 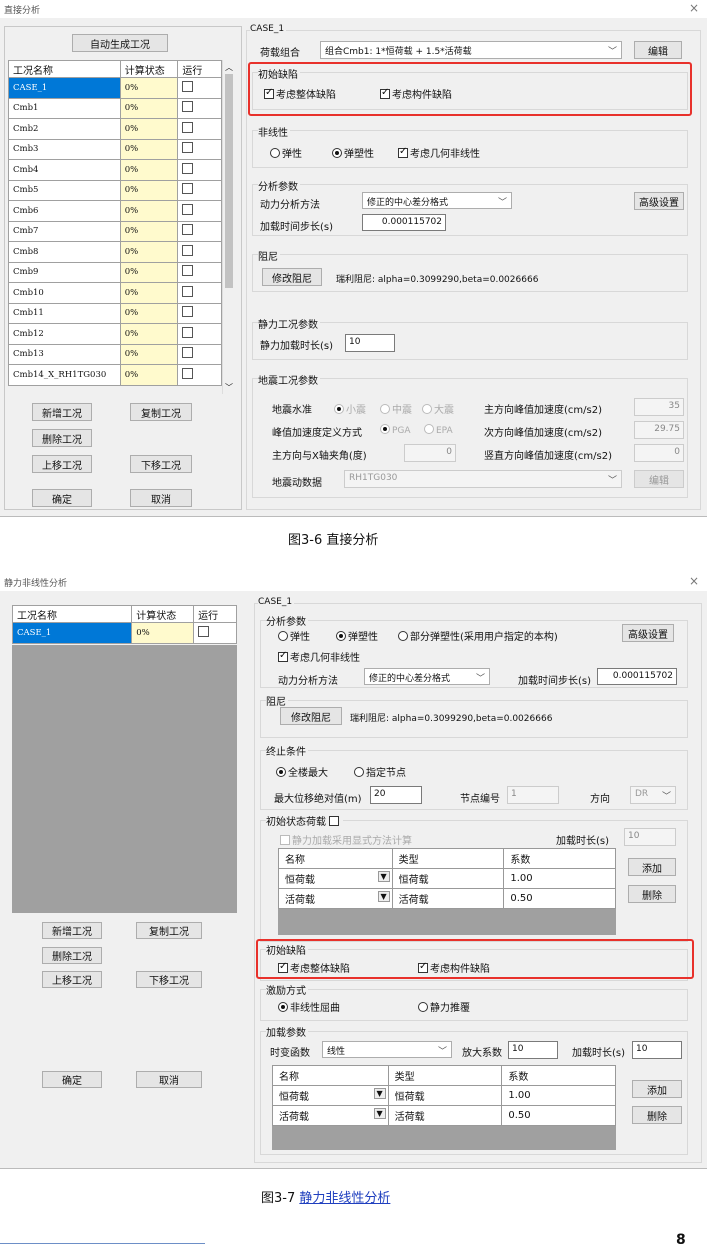 I want to click on vert-acc-input: 0, so click(x=659, y=453).